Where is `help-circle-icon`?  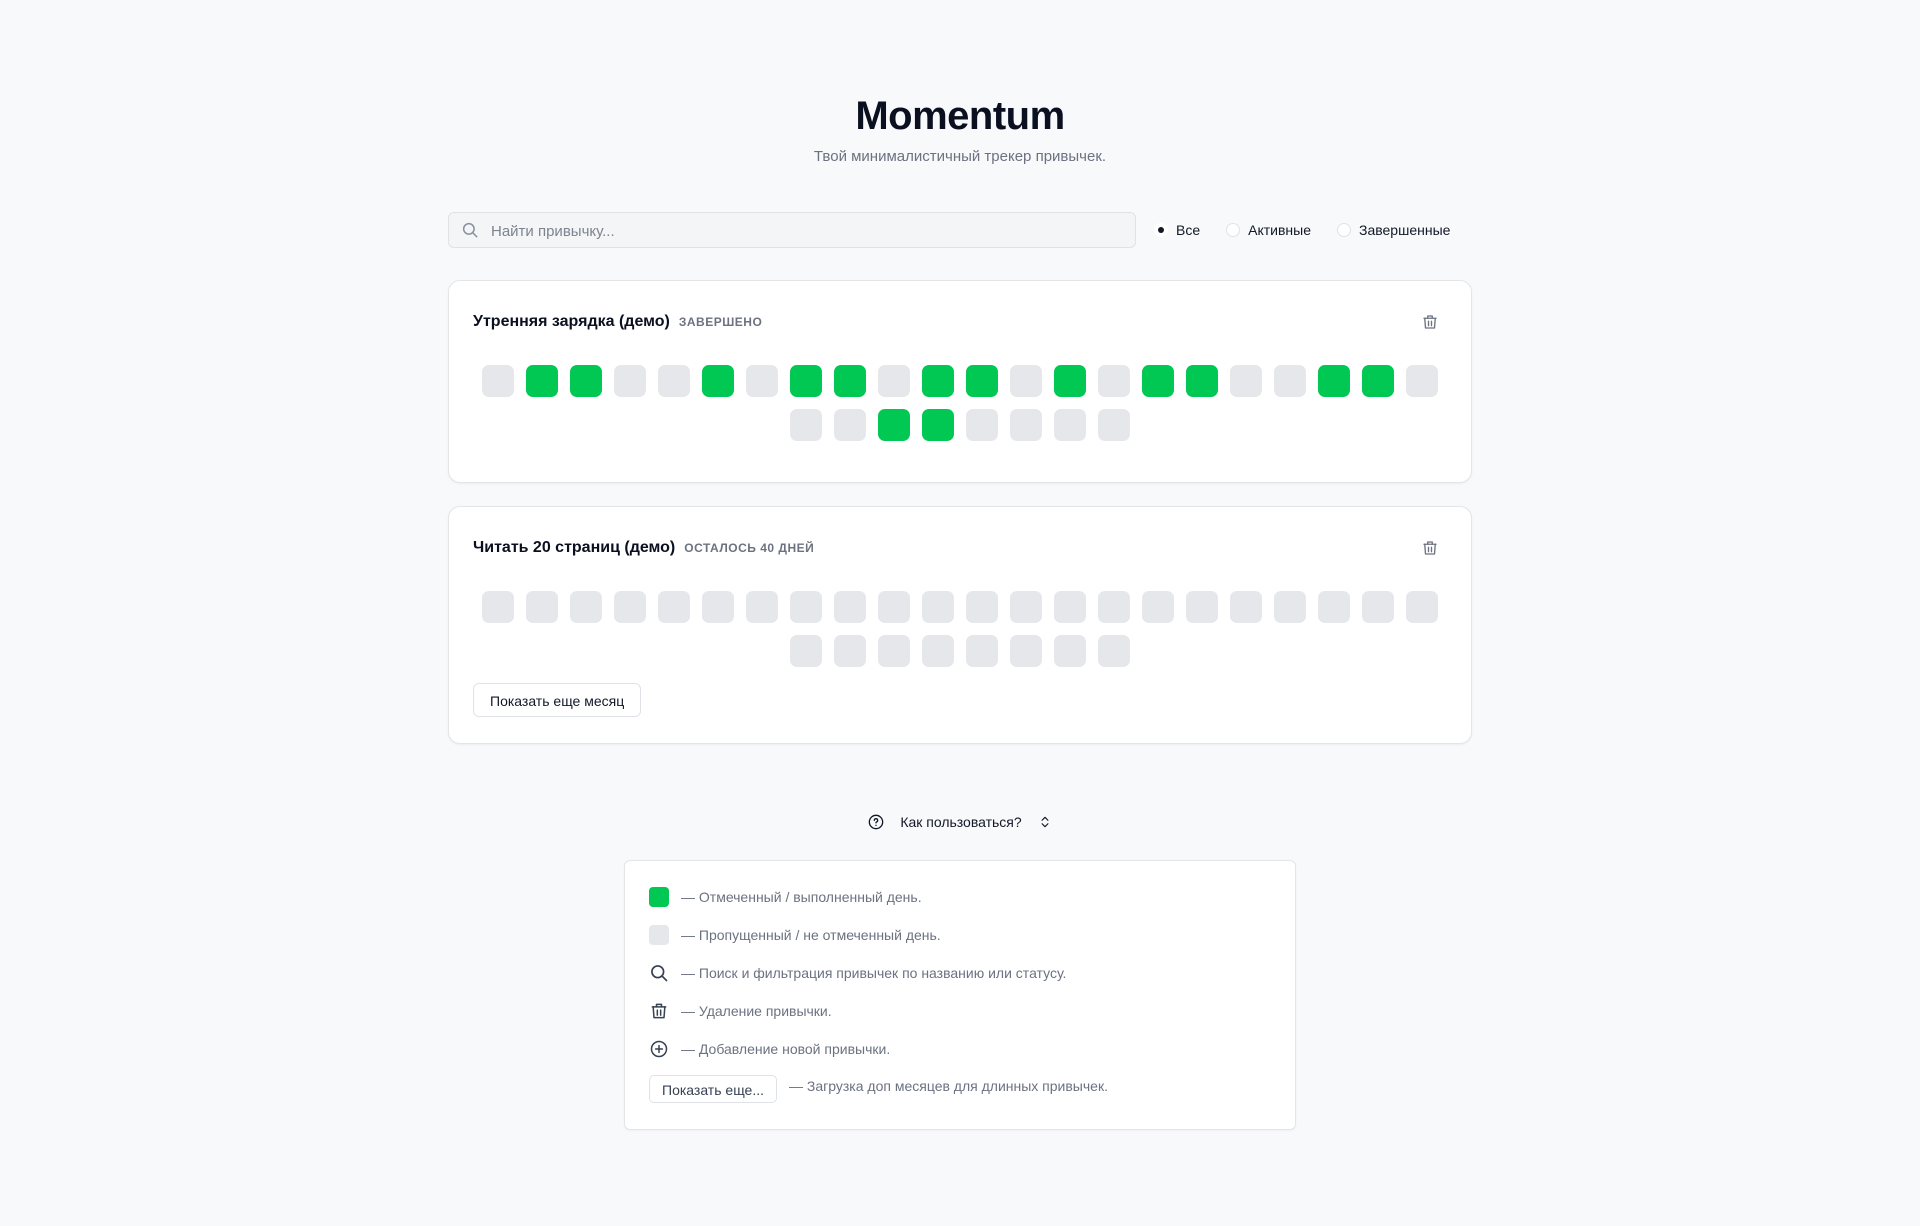 help-circle-icon is located at coordinates (876, 822).